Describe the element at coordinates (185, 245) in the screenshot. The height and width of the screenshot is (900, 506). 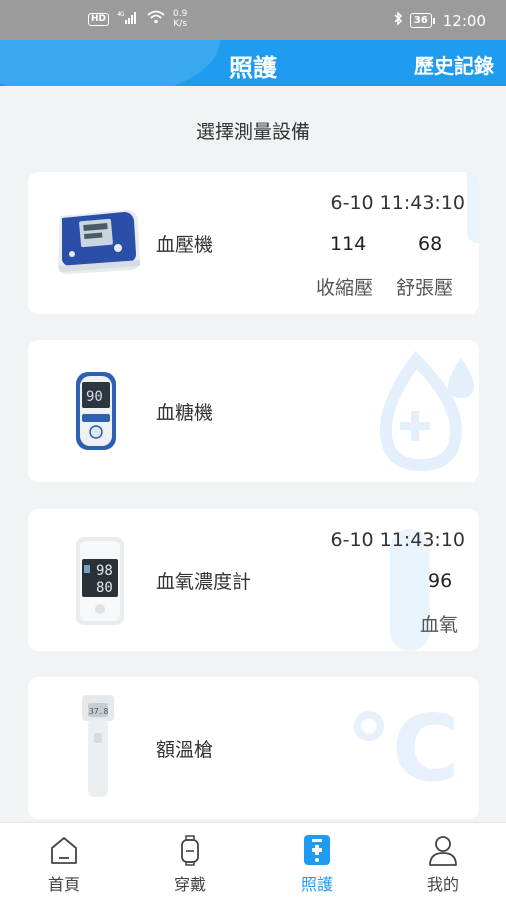
I see `device-name: 血壓機` at that location.